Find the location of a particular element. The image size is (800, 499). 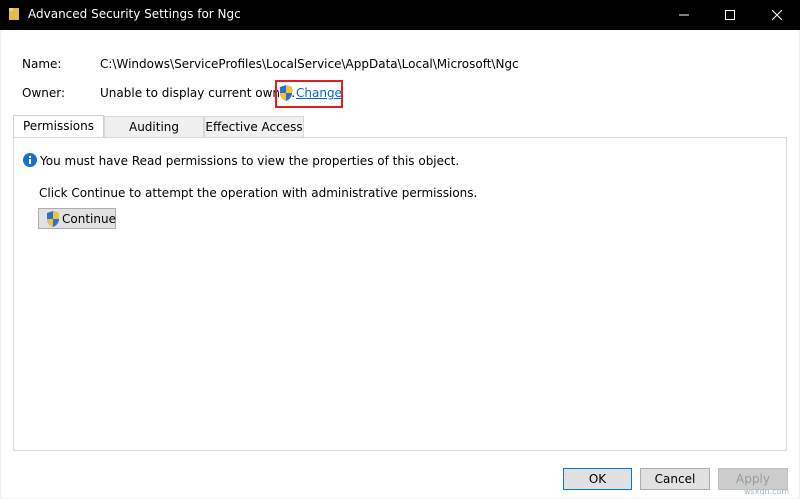

maximize-button is located at coordinates (730, 15).